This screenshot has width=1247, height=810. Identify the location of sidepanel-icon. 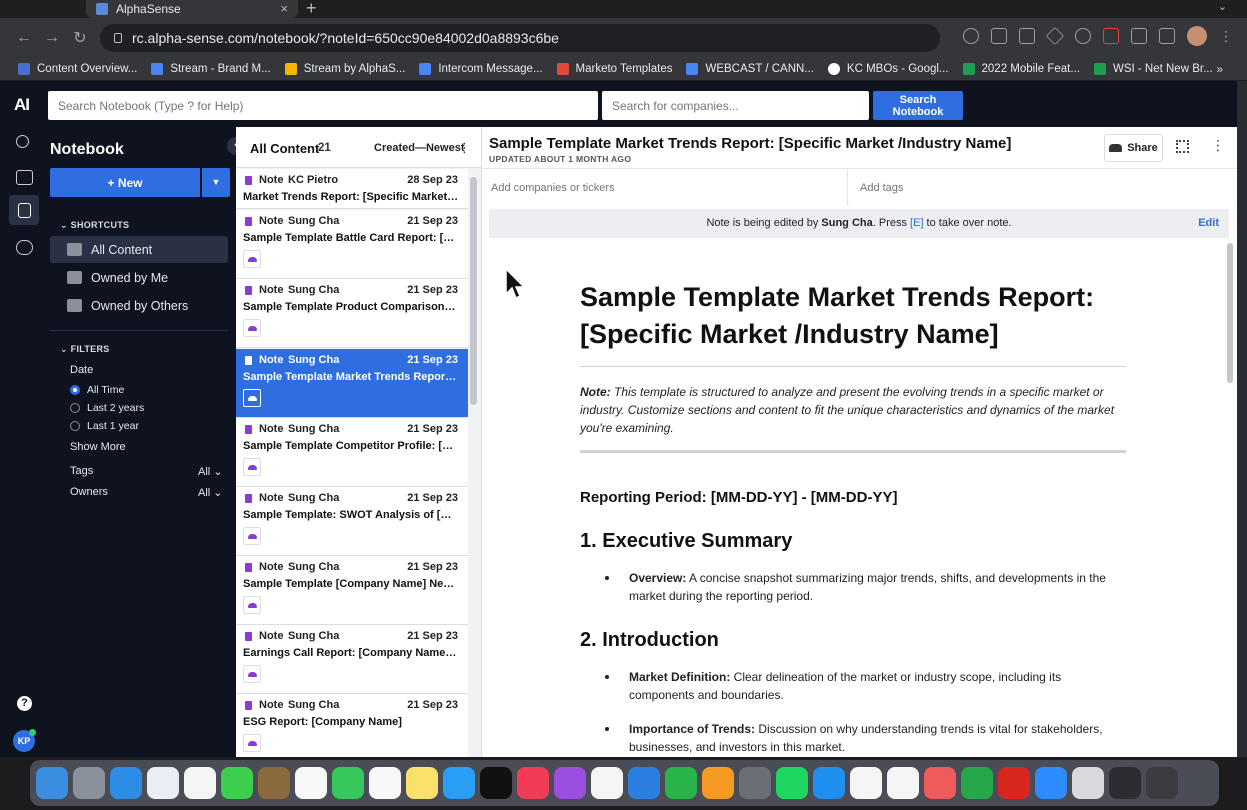
(1167, 36).